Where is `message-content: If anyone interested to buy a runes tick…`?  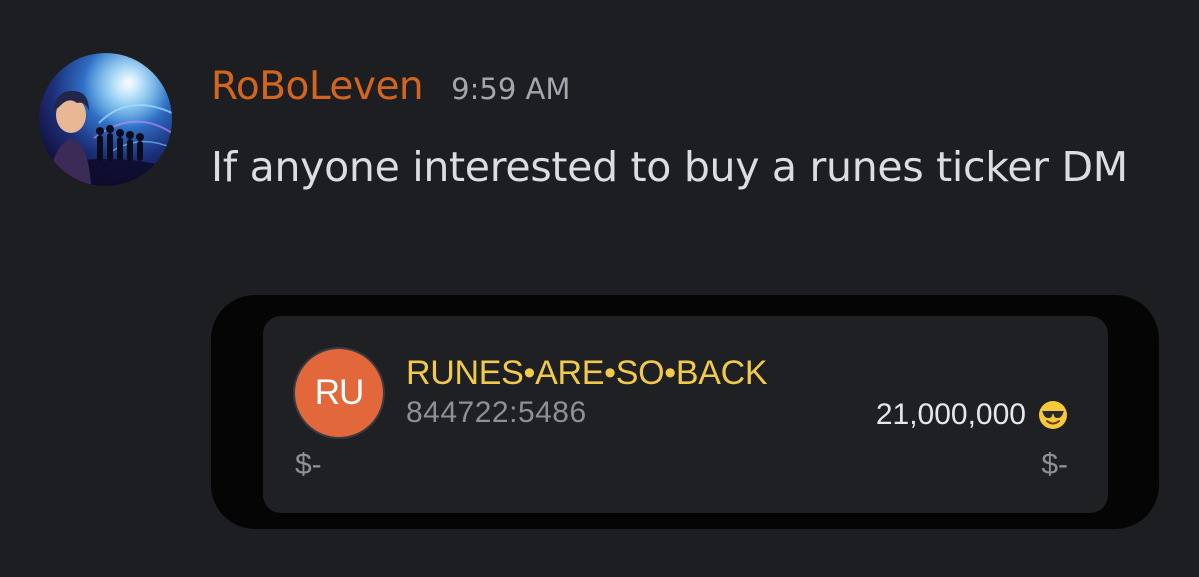 message-content: If anyone interested to buy a runes tick… is located at coordinates (669, 167).